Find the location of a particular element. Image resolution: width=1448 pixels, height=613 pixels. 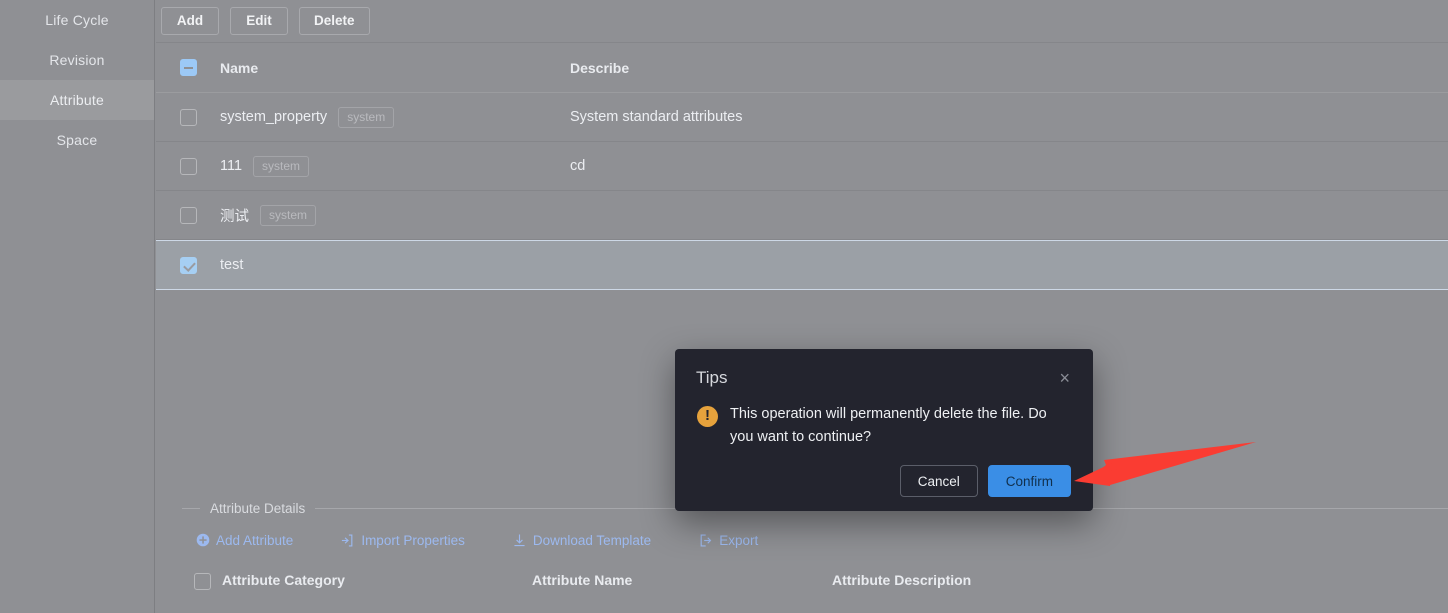

row-name: test is located at coordinates (232, 265).